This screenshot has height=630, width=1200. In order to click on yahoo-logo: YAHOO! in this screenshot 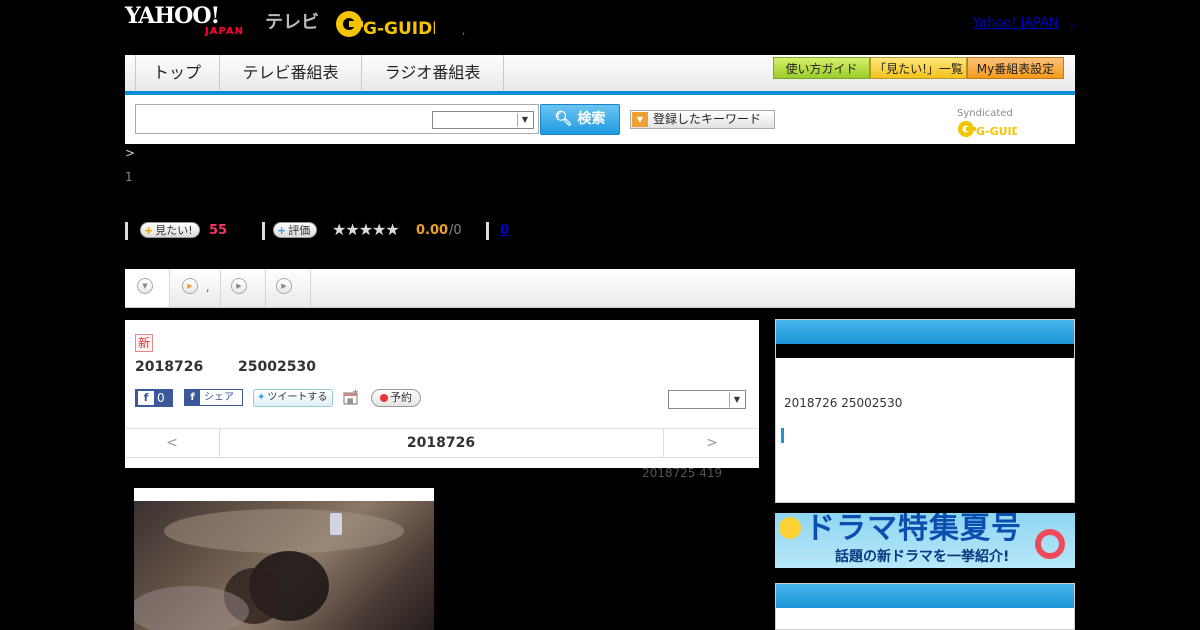, I will do `click(172, 16)`.